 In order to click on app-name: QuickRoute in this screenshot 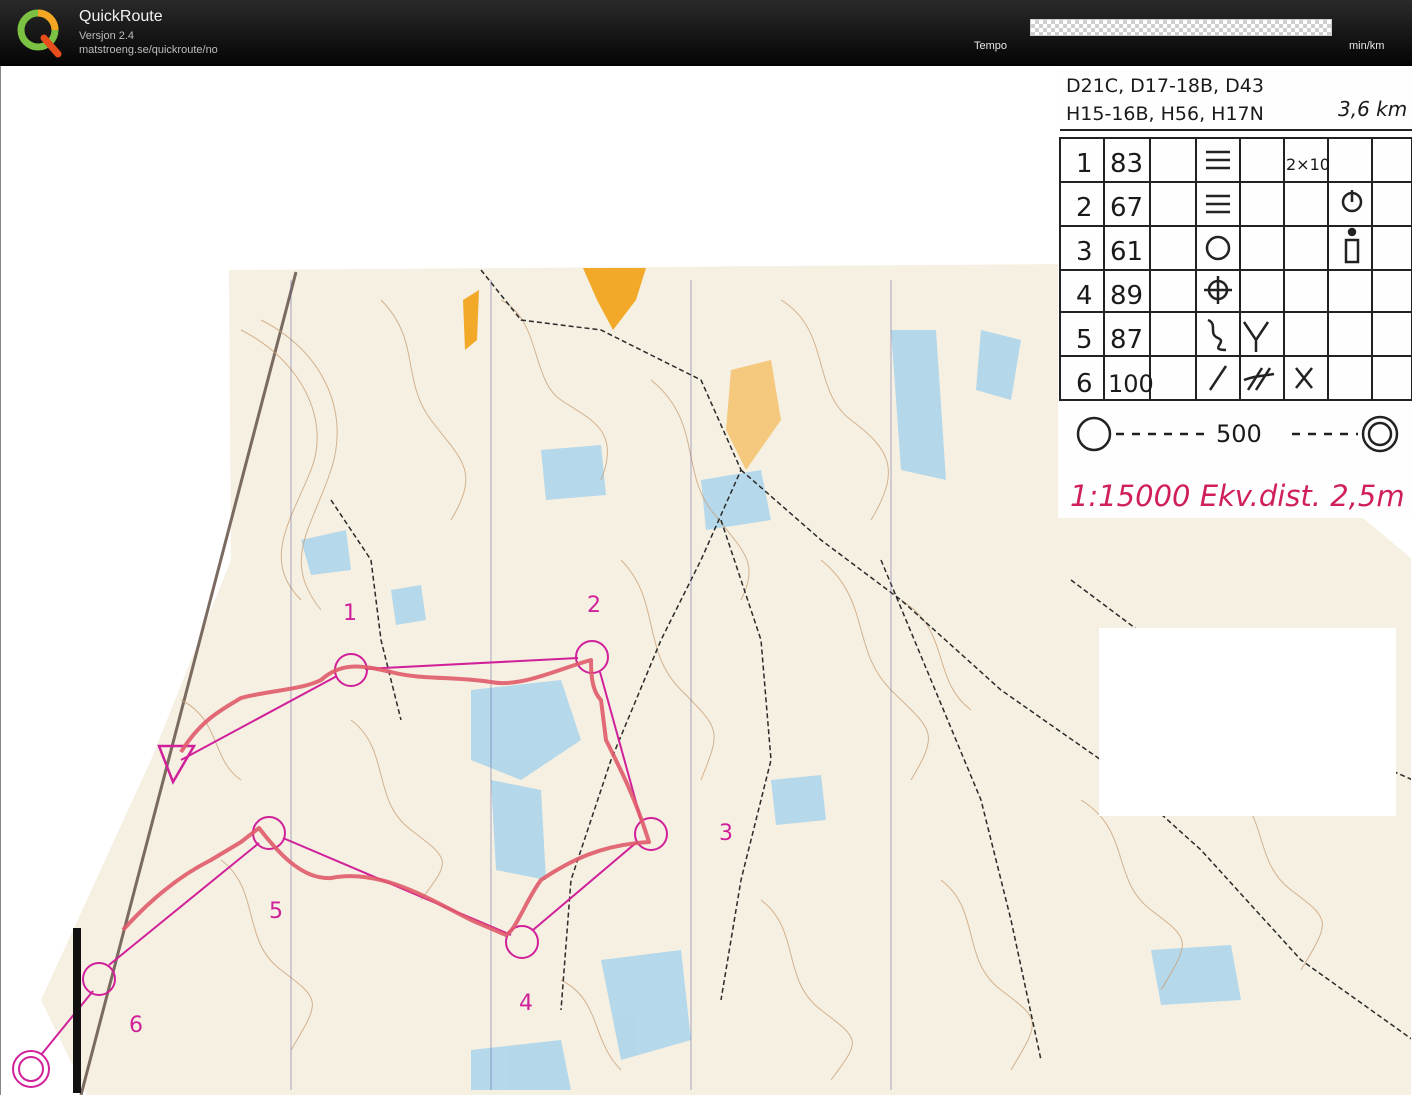, I will do `click(121, 16)`.